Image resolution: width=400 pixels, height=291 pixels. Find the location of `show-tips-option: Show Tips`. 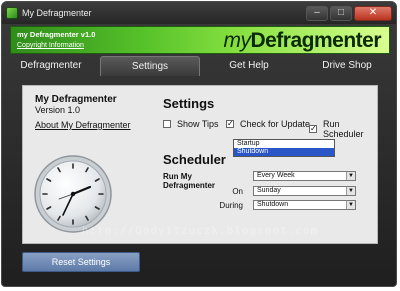

show-tips-option: Show Tips is located at coordinates (191, 124).